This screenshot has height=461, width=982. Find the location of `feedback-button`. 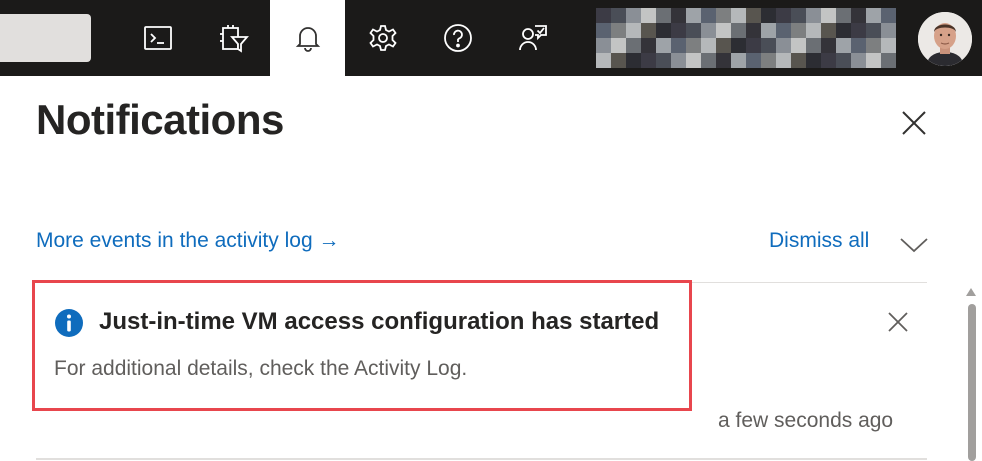

feedback-button is located at coordinates (532, 38).